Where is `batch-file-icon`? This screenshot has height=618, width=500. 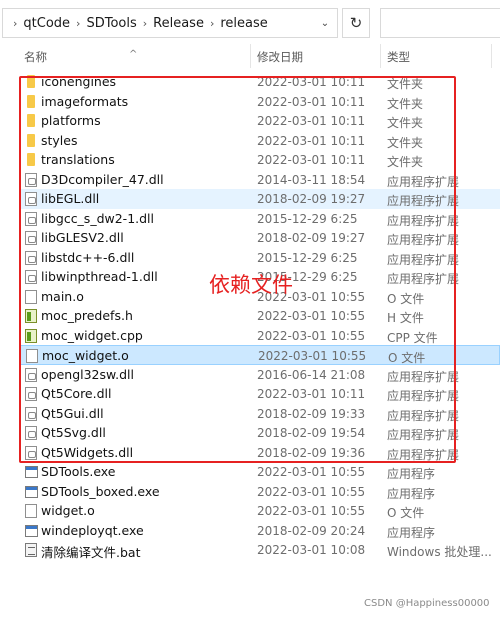 batch-file-icon is located at coordinates (31, 550).